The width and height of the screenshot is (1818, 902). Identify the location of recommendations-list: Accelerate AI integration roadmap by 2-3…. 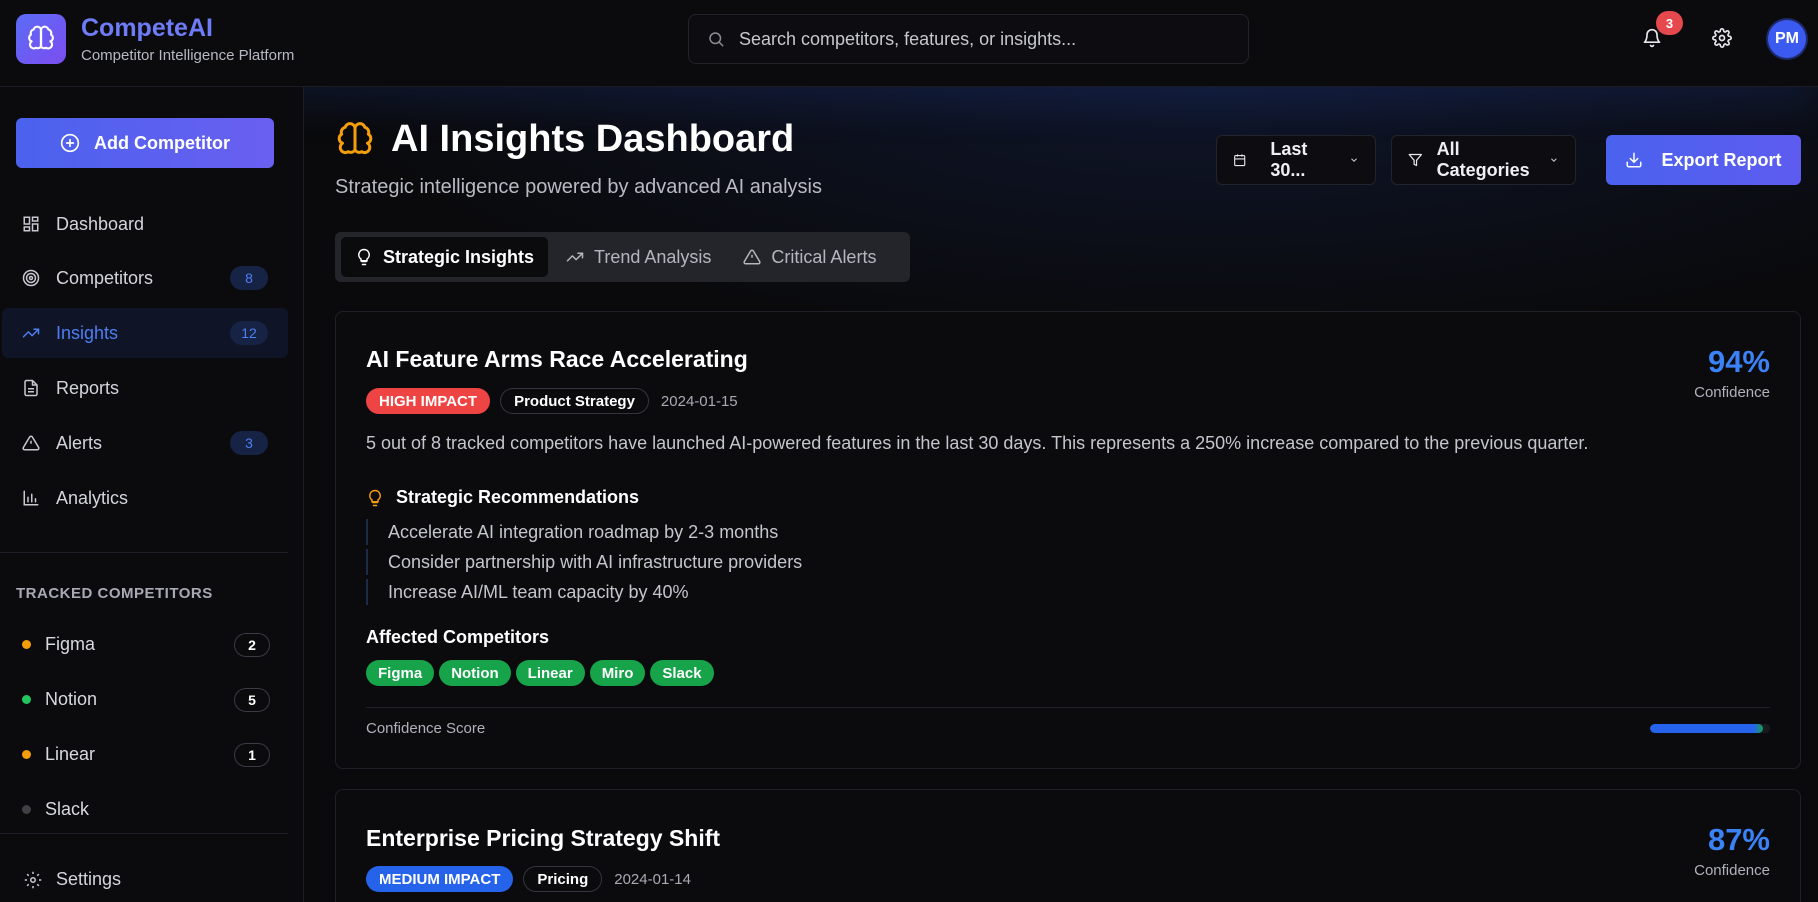
(584, 564).